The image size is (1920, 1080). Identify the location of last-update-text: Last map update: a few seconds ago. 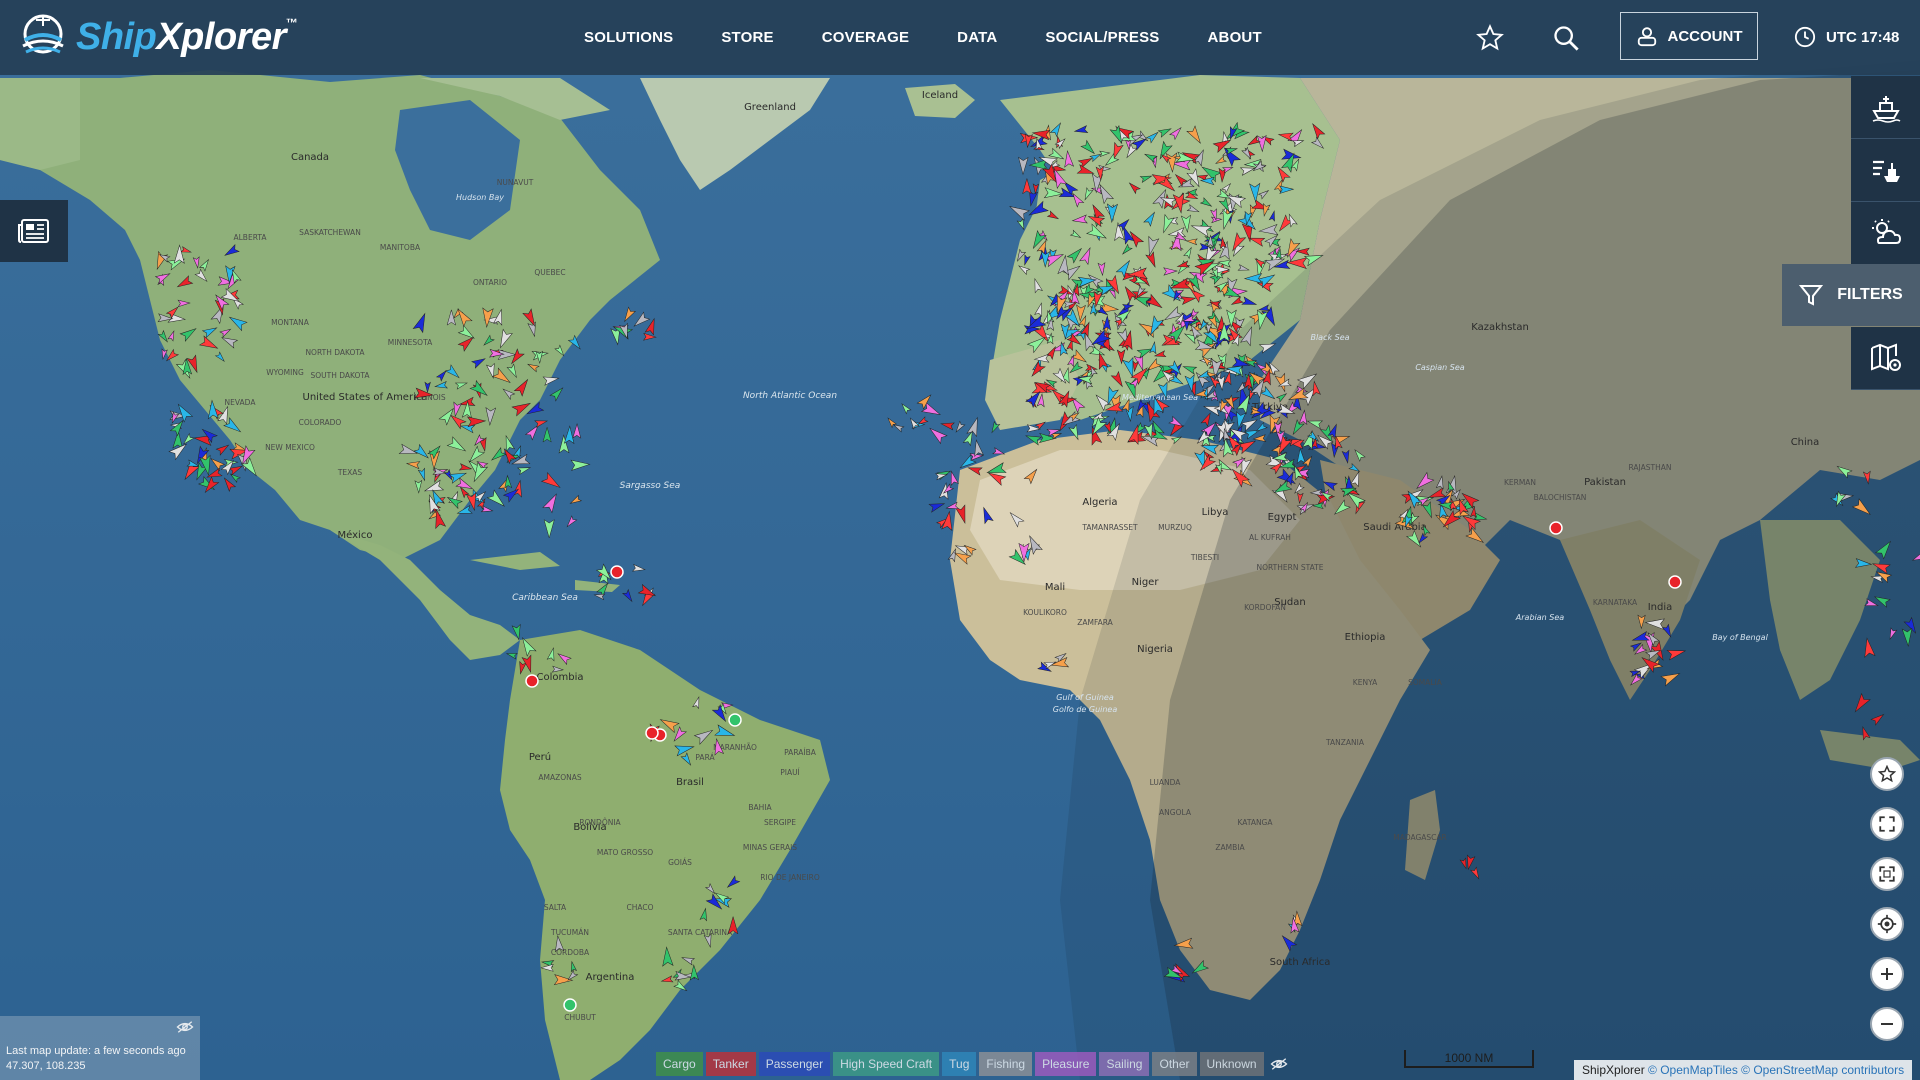
(96, 1051).